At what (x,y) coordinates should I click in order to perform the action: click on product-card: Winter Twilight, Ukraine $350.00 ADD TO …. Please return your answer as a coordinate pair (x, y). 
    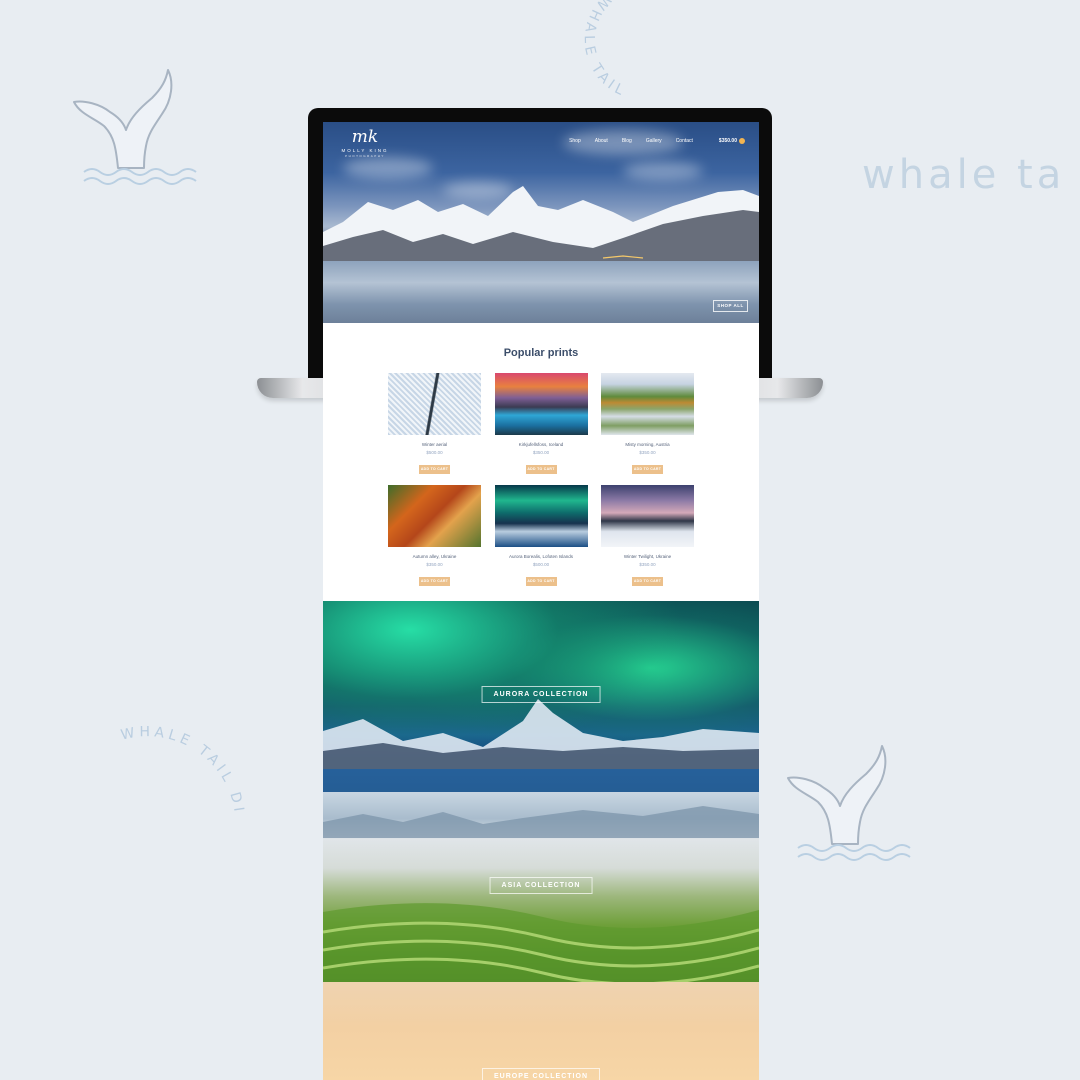
    Looking at the image, I should click on (647, 536).